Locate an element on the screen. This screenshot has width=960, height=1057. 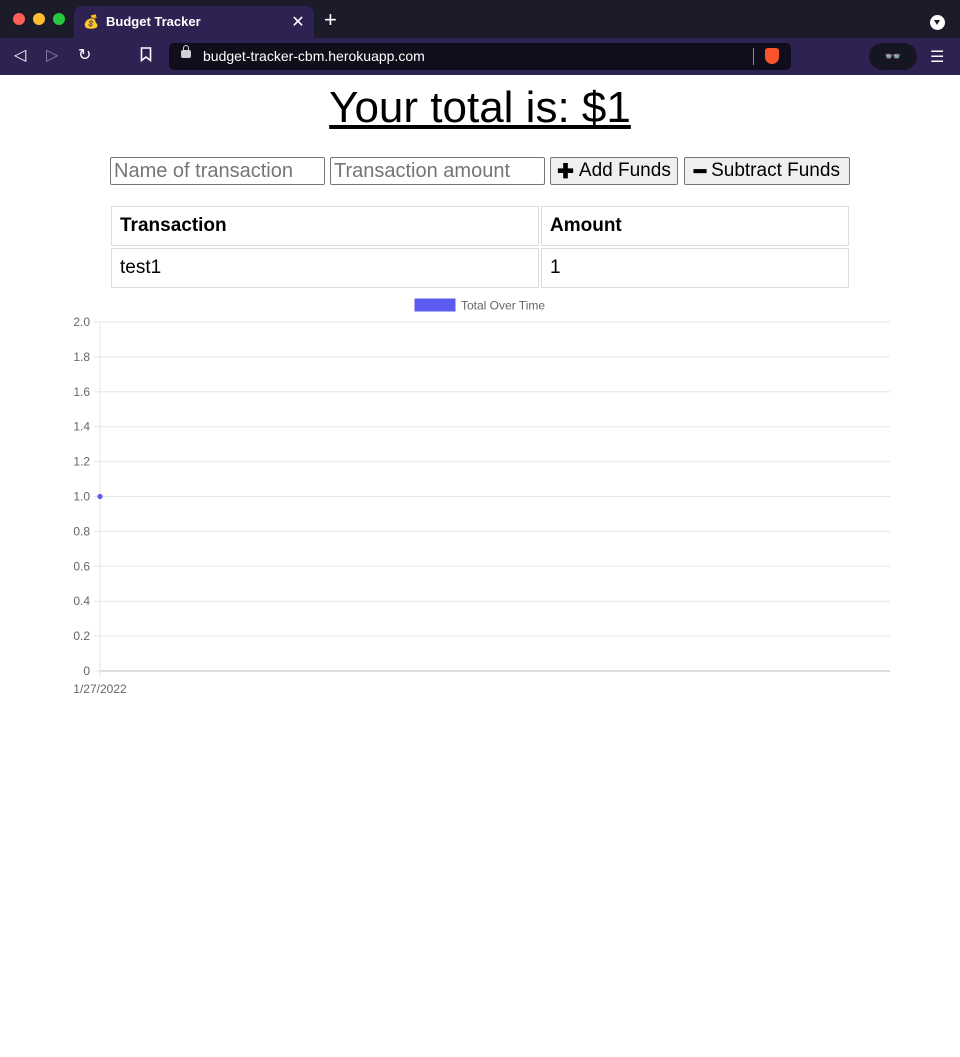
forward-icon: ▷ is located at coordinates (52, 56).